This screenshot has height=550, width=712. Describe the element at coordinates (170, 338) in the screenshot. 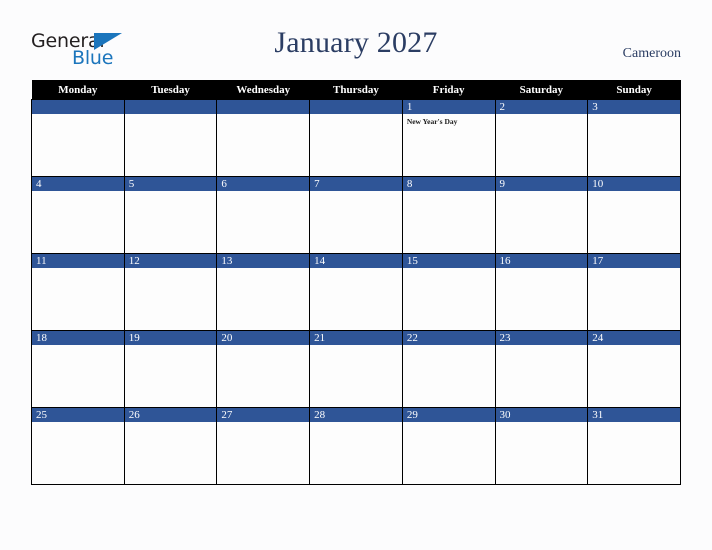

I see `day-number: 19` at that location.